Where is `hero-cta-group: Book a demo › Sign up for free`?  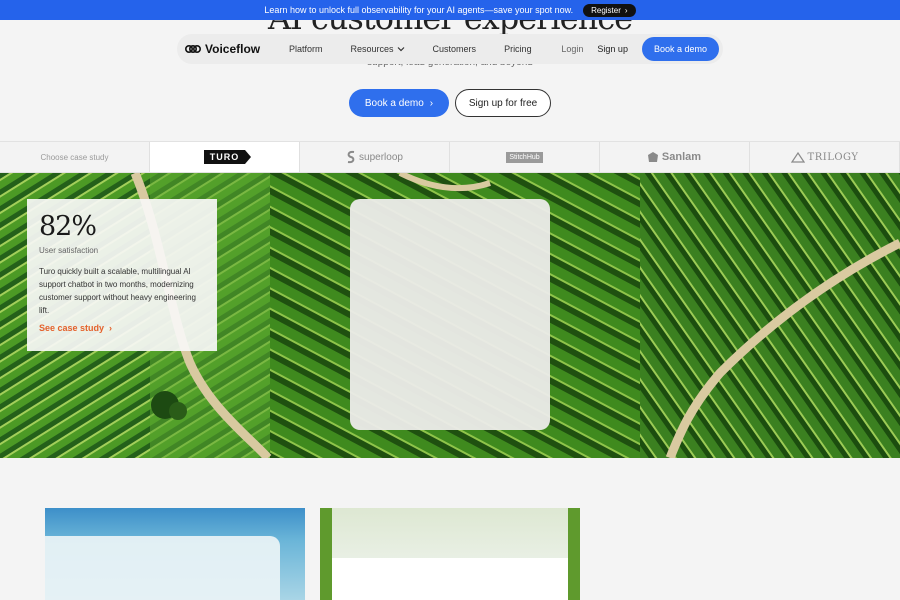
hero-cta-group: Book a demo › Sign up for free is located at coordinates (450, 103).